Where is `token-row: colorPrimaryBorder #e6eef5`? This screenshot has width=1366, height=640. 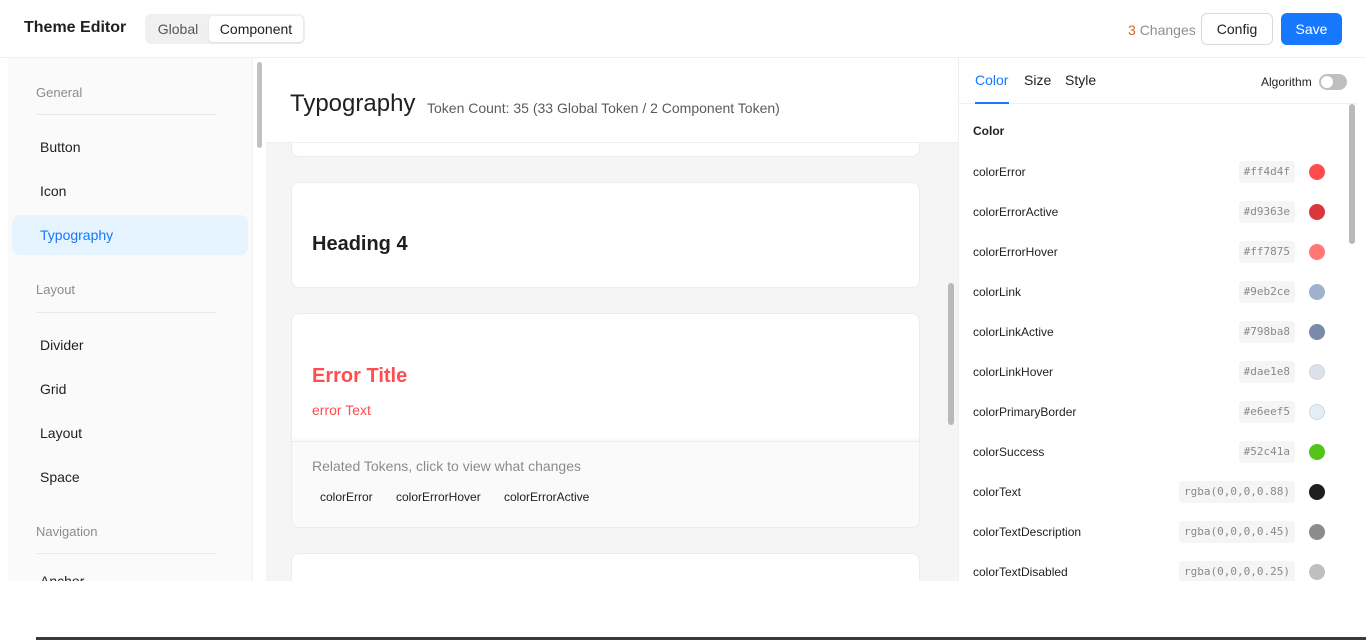
token-row: colorPrimaryBorder #e6eef5 is located at coordinates (1149, 412).